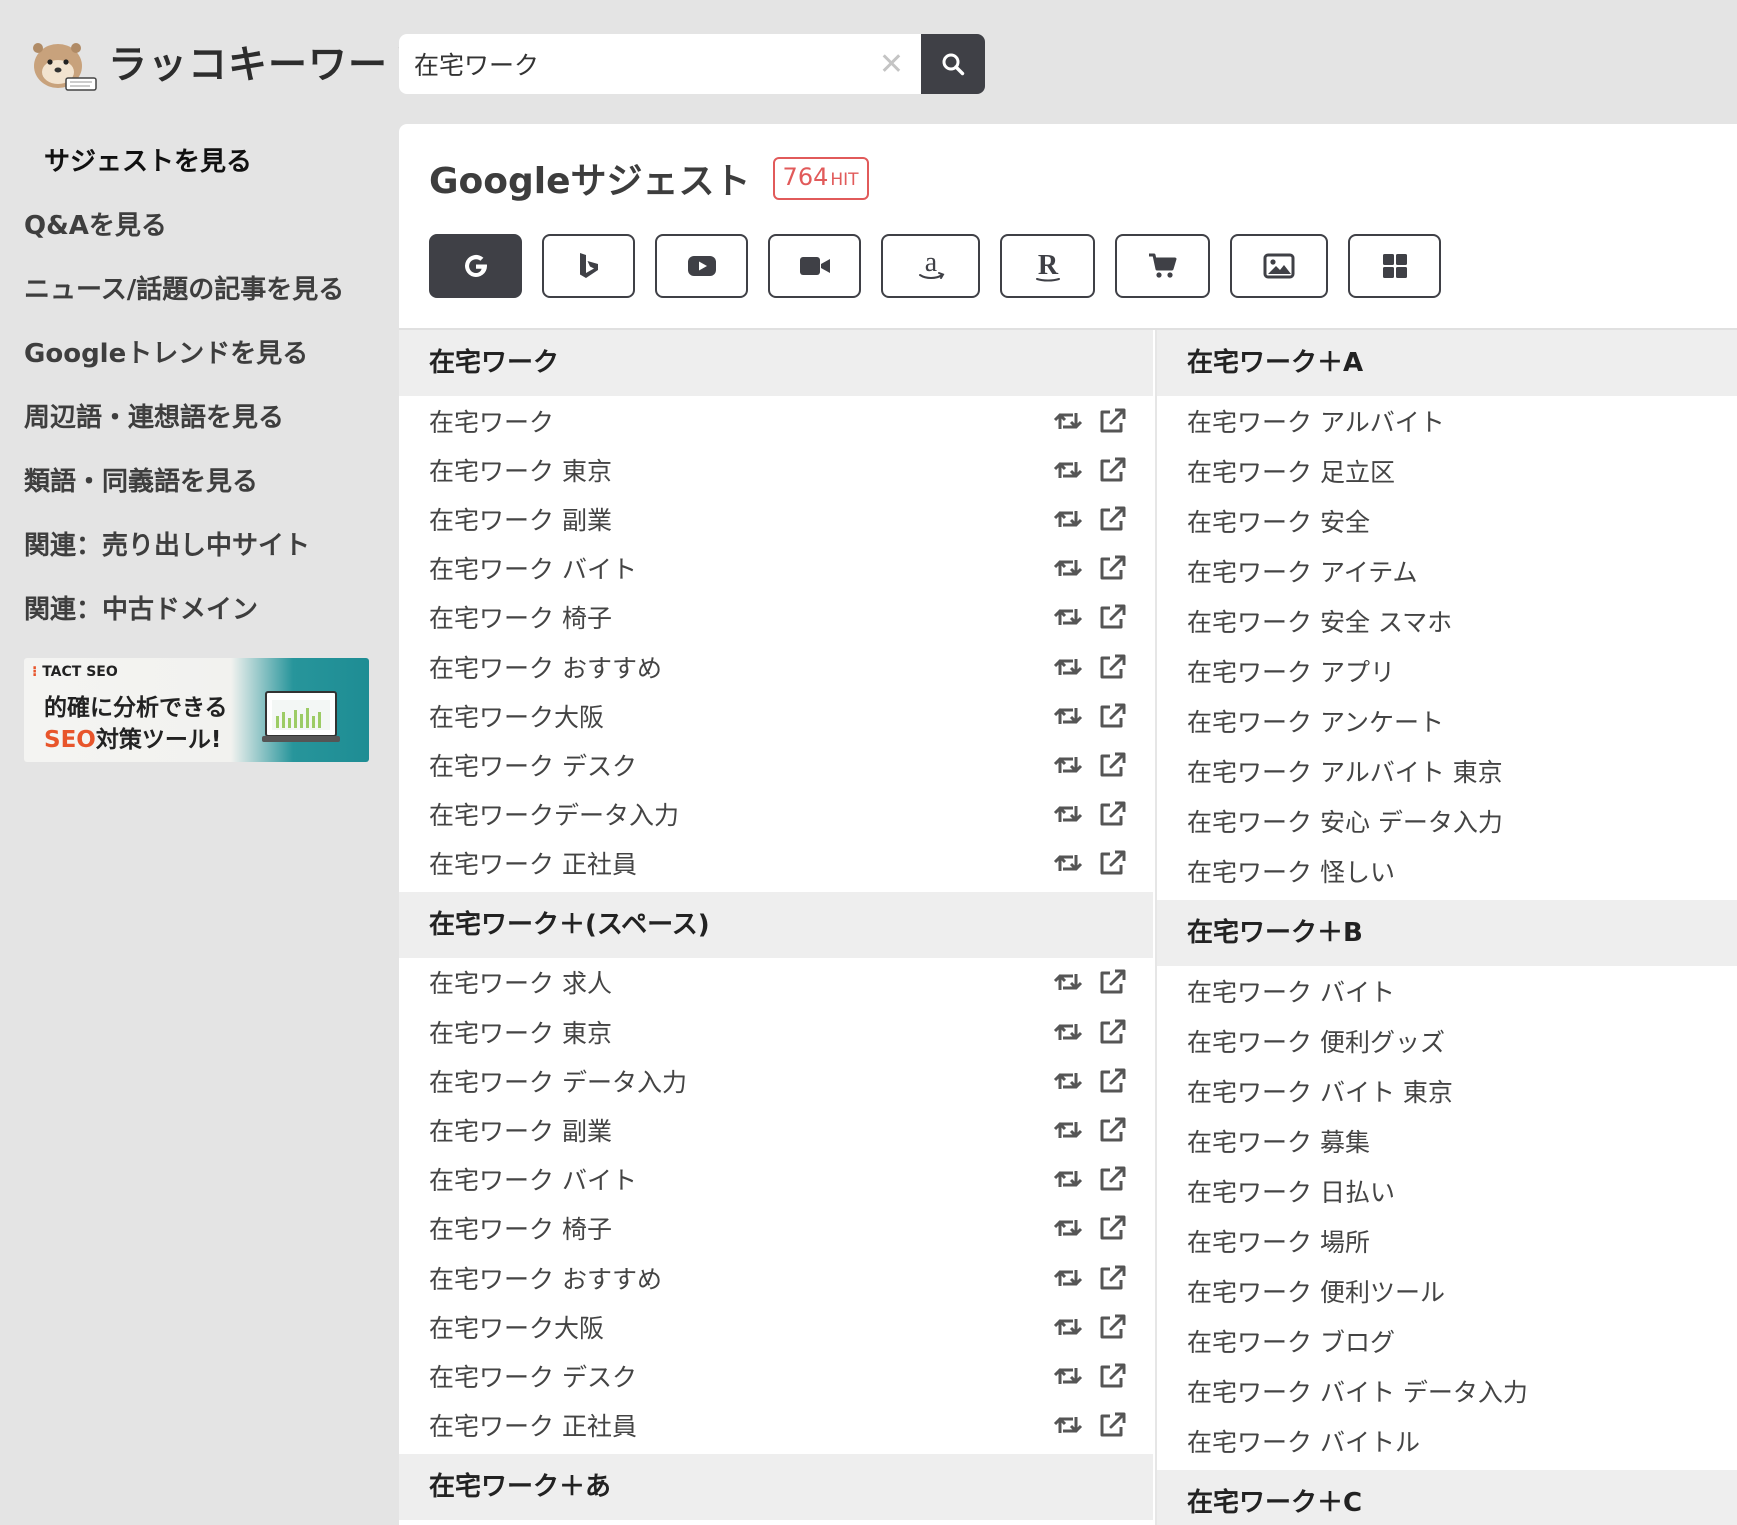 The height and width of the screenshot is (1525, 1737). I want to click on suggest-row: 在宅ワーク 怪しい, so click(1447, 871).